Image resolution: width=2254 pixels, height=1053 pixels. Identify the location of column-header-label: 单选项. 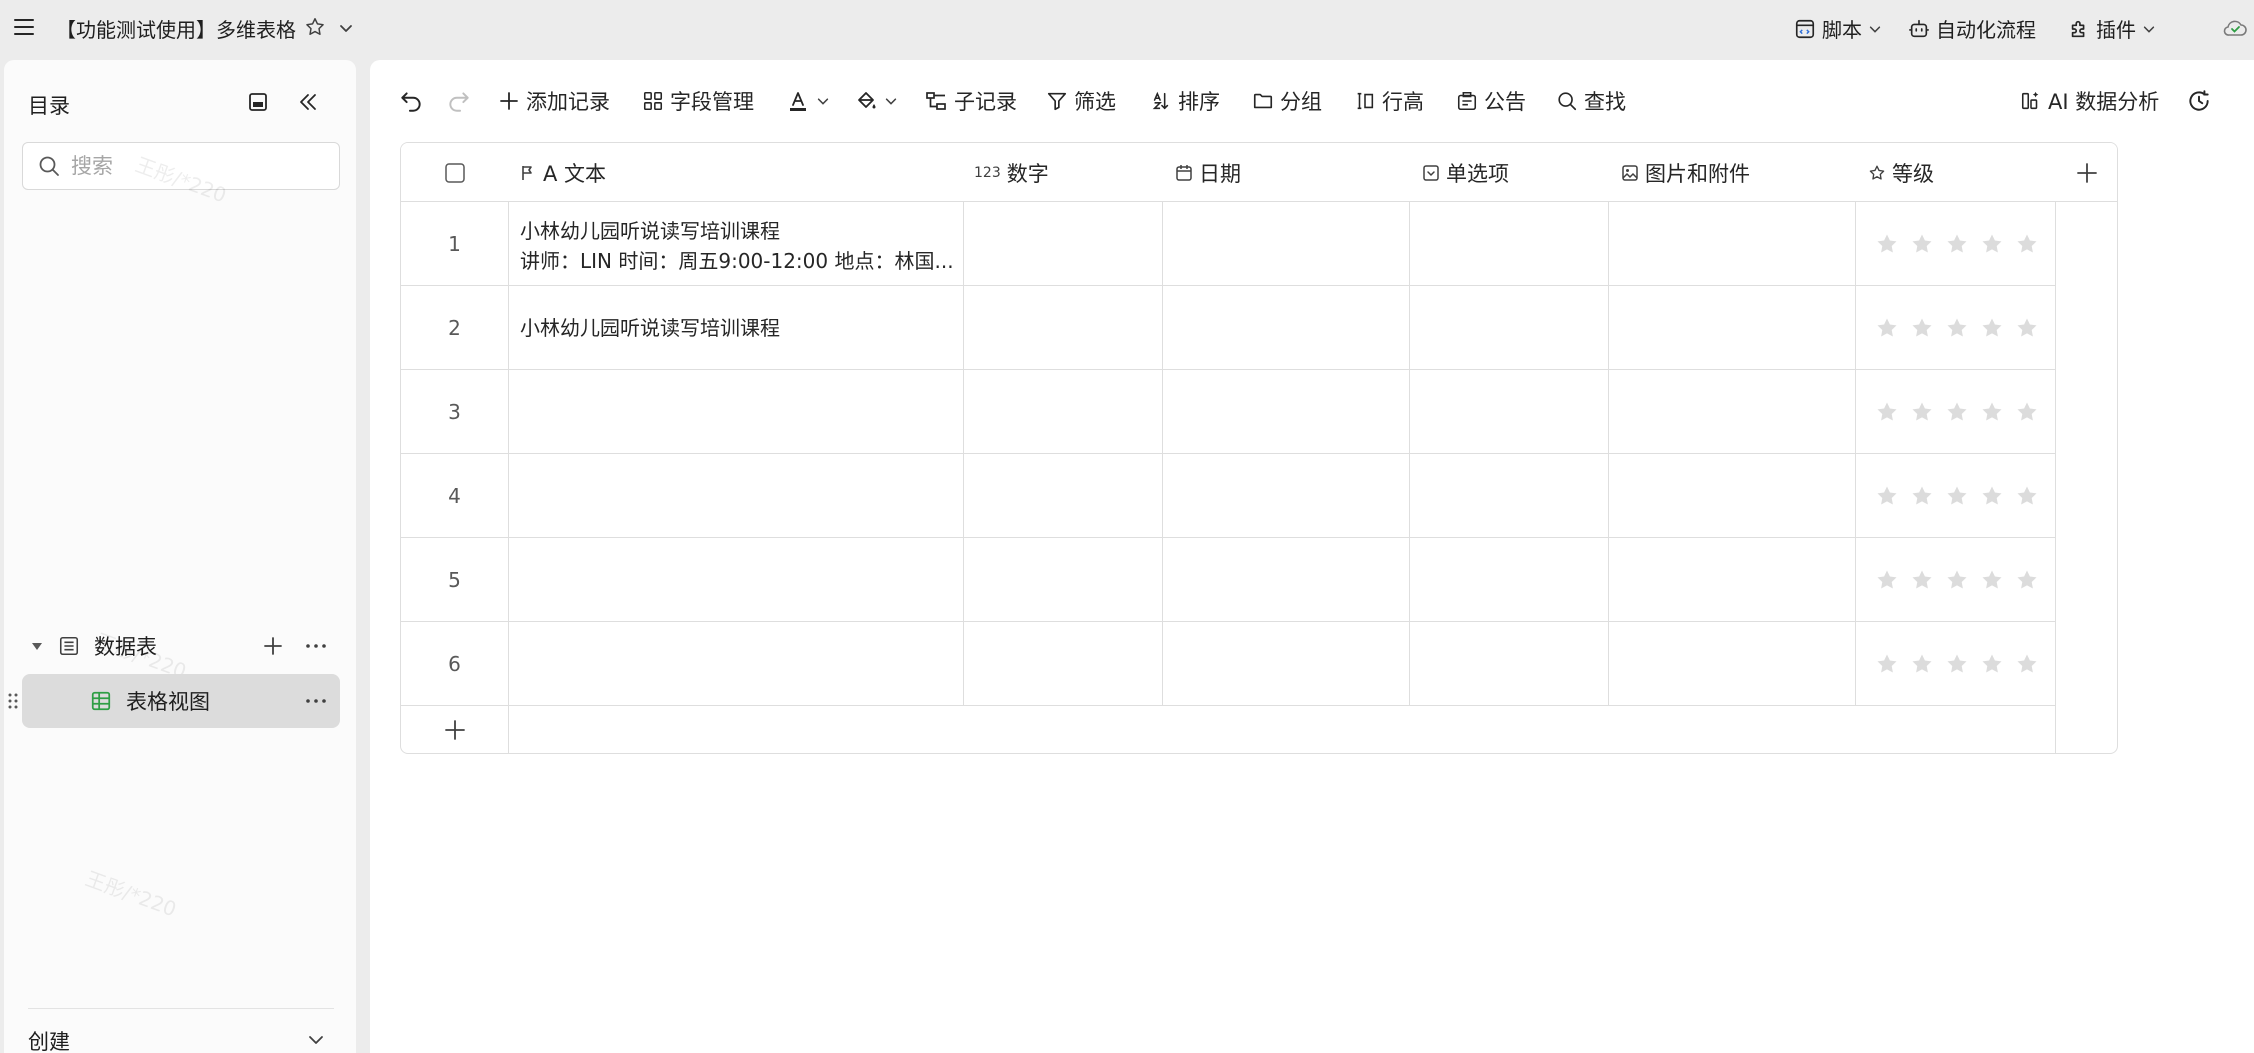
(1477, 173).